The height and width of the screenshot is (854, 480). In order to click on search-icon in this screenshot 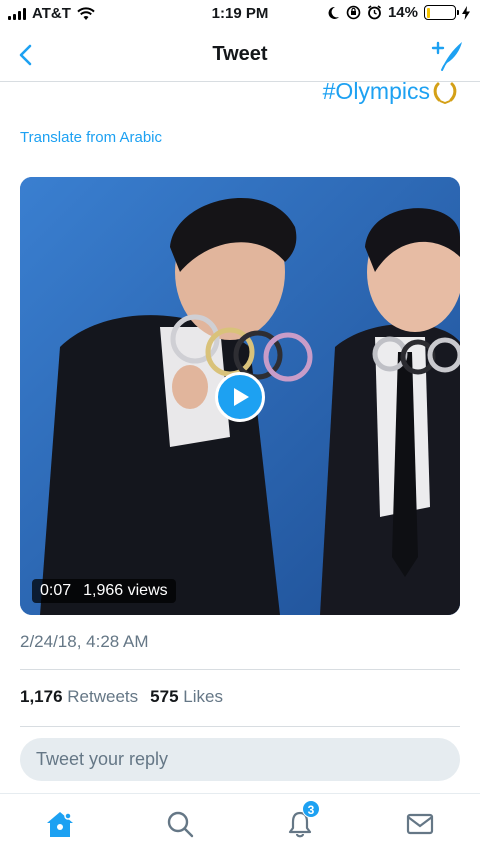, I will do `click(180, 824)`.